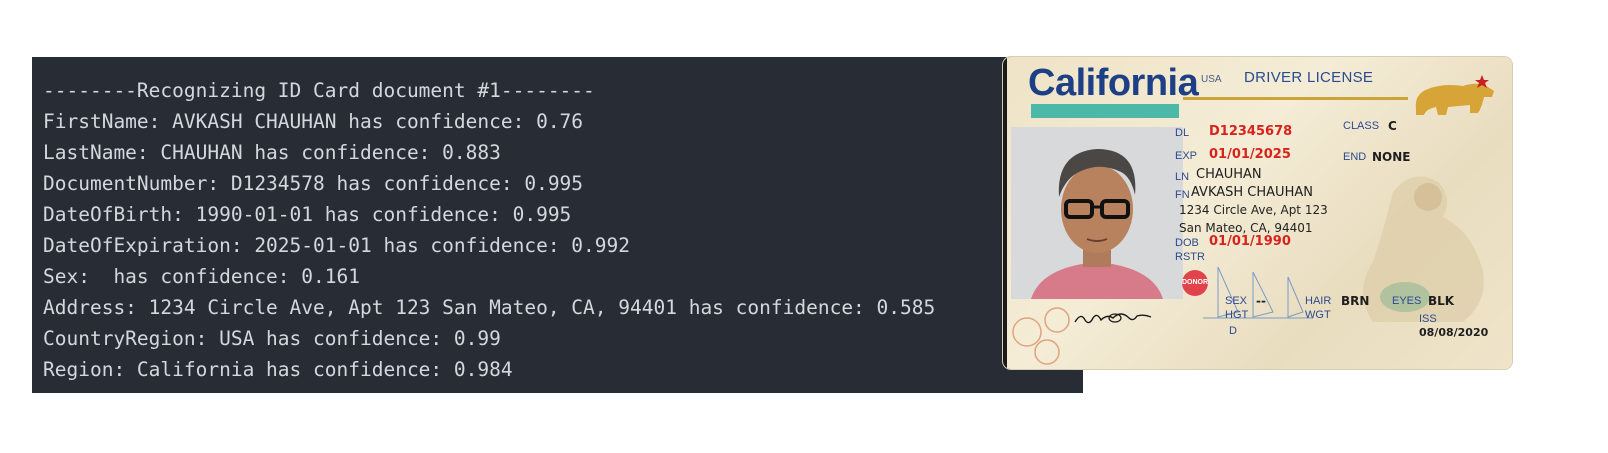 The image size is (1608, 453). Describe the element at coordinates (1250, 241) in the screenshot. I see `dob-date: 01/01/1990` at that location.